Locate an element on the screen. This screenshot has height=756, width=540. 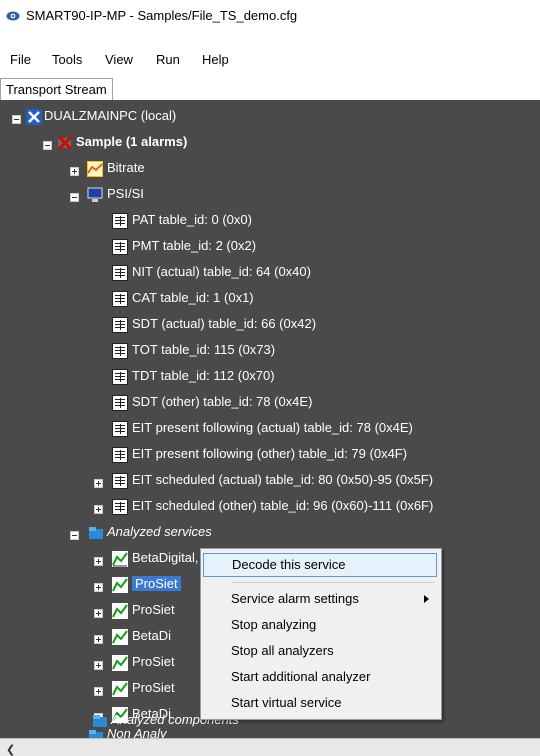
tree-node-table: NIT (actual) table_id: 64 (0x40) is located at coordinates (221, 272).